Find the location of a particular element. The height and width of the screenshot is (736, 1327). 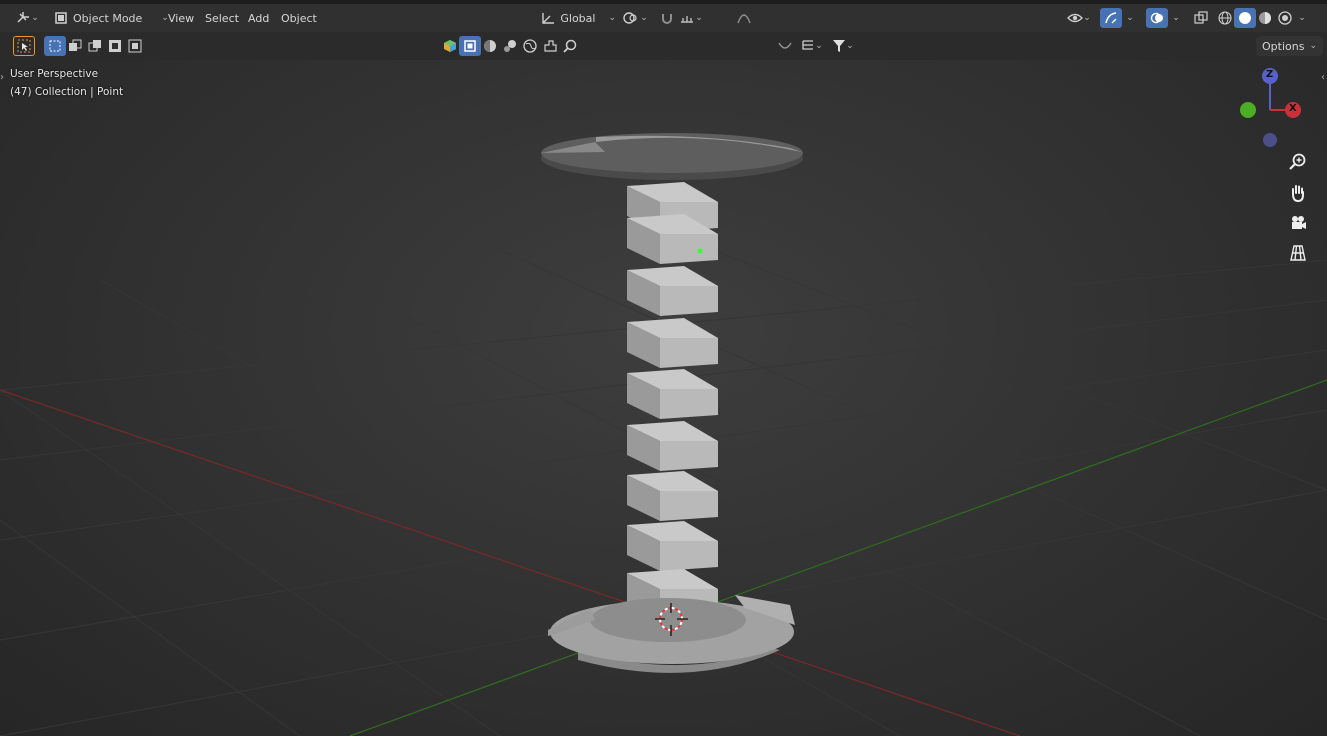

select-intersect-icon is located at coordinates (135, 46).